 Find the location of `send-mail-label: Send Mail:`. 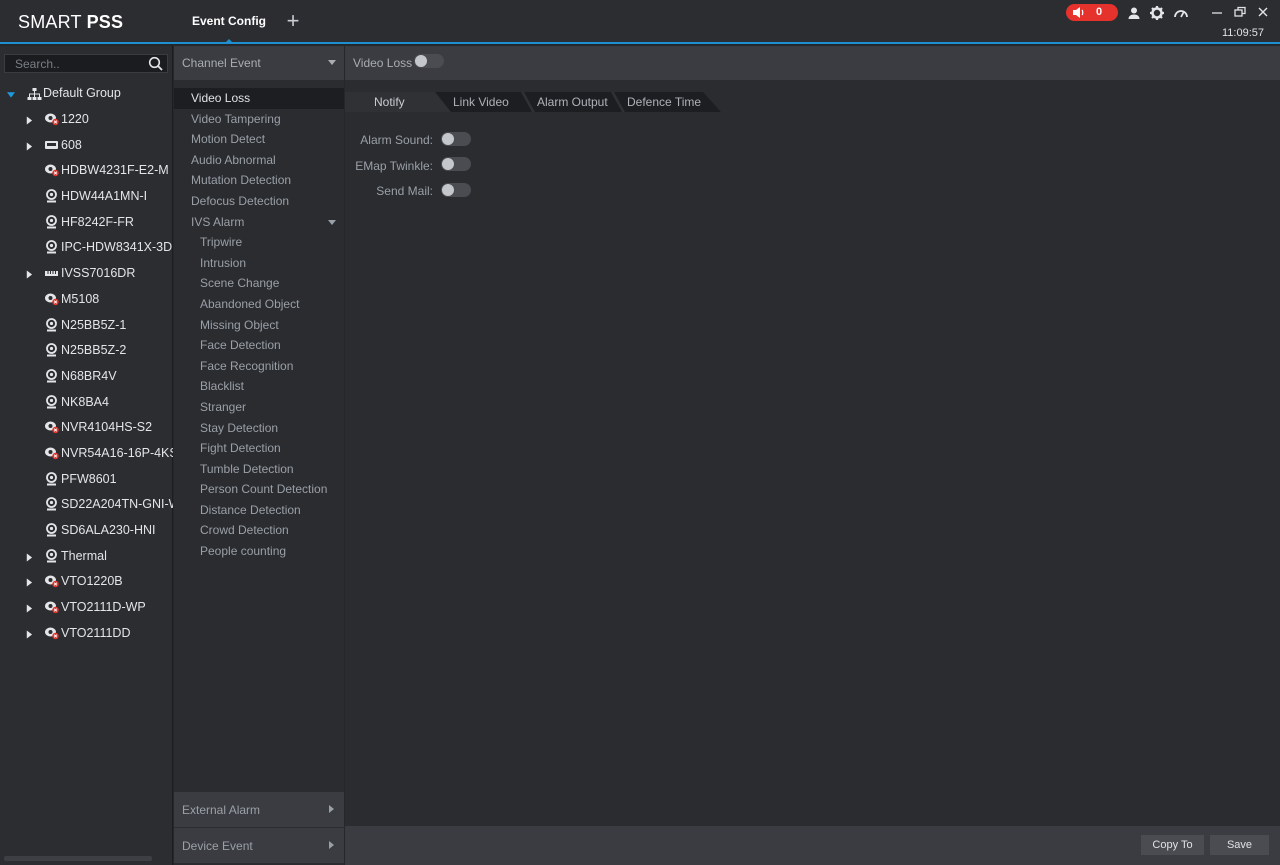

send-mail-label: Send Mail: is located at coordinates (404, 191).